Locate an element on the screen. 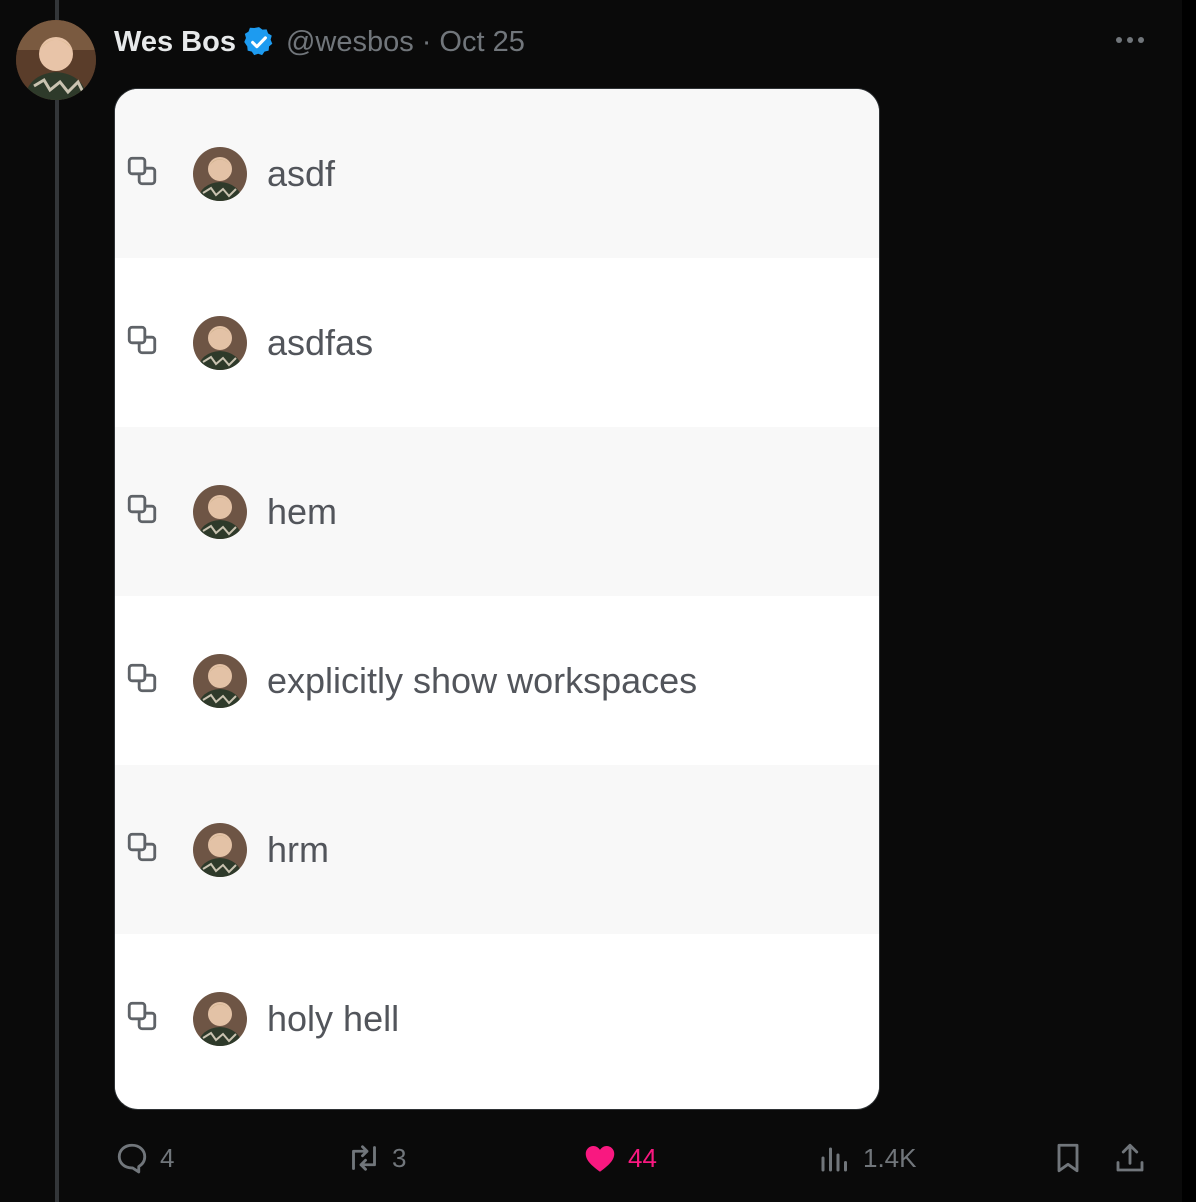  author-name: Wes Bos is located at coordinates (175, 42).